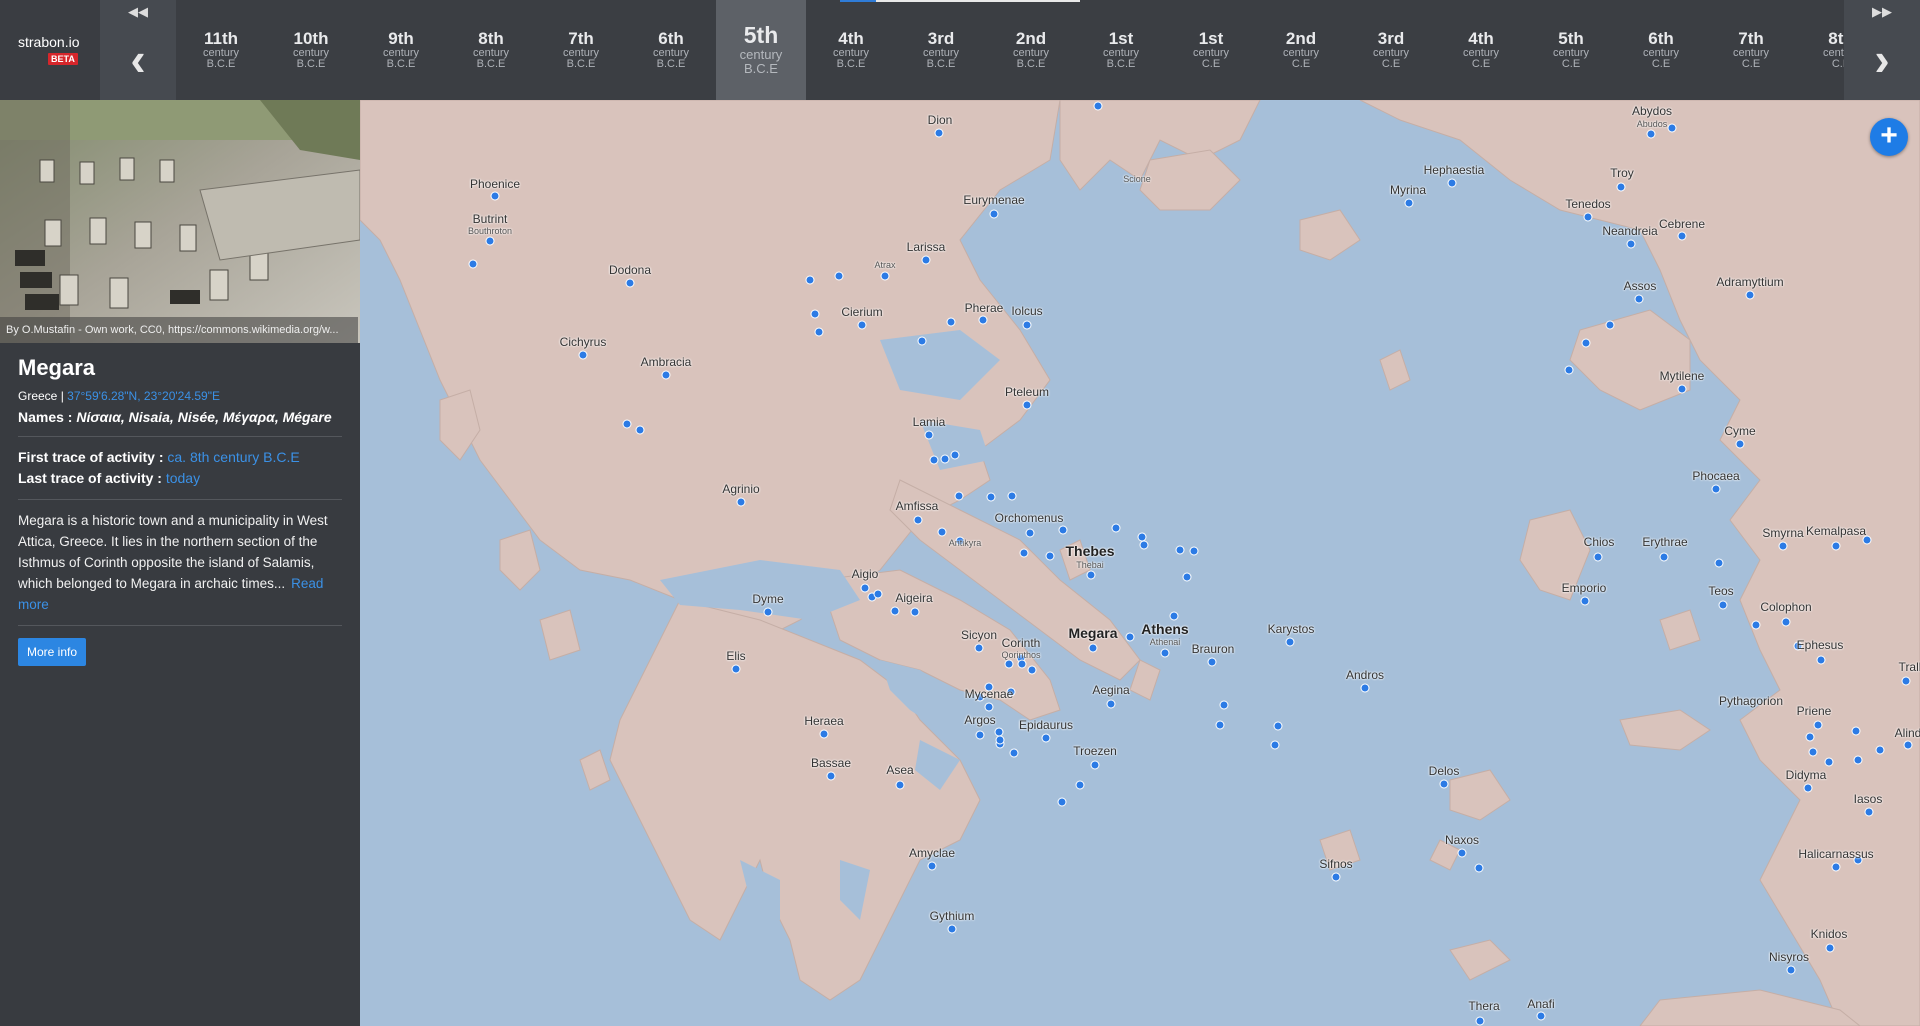 This screenshot has width=1920, height=1026. Describe the element at coordinates (1751, 701) in the screenshot. I see `place-label: Pythagorion` at that location.